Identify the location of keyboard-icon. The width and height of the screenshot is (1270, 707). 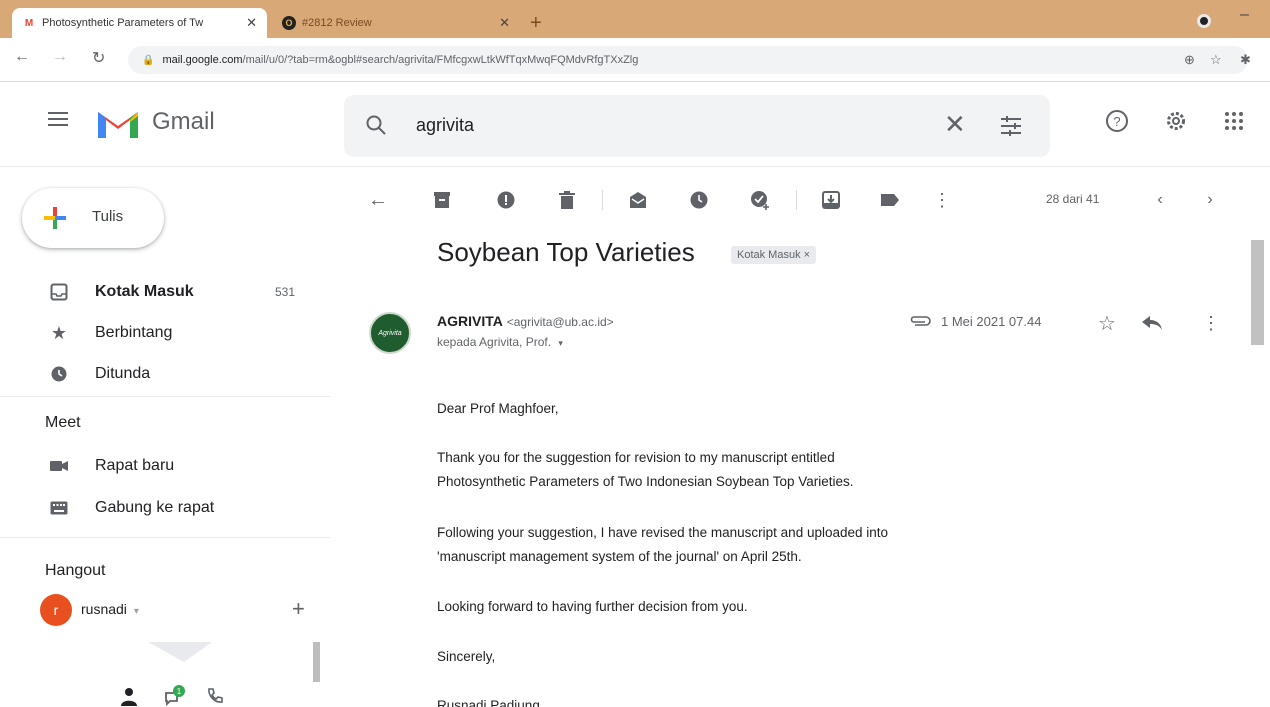
(59, 508).